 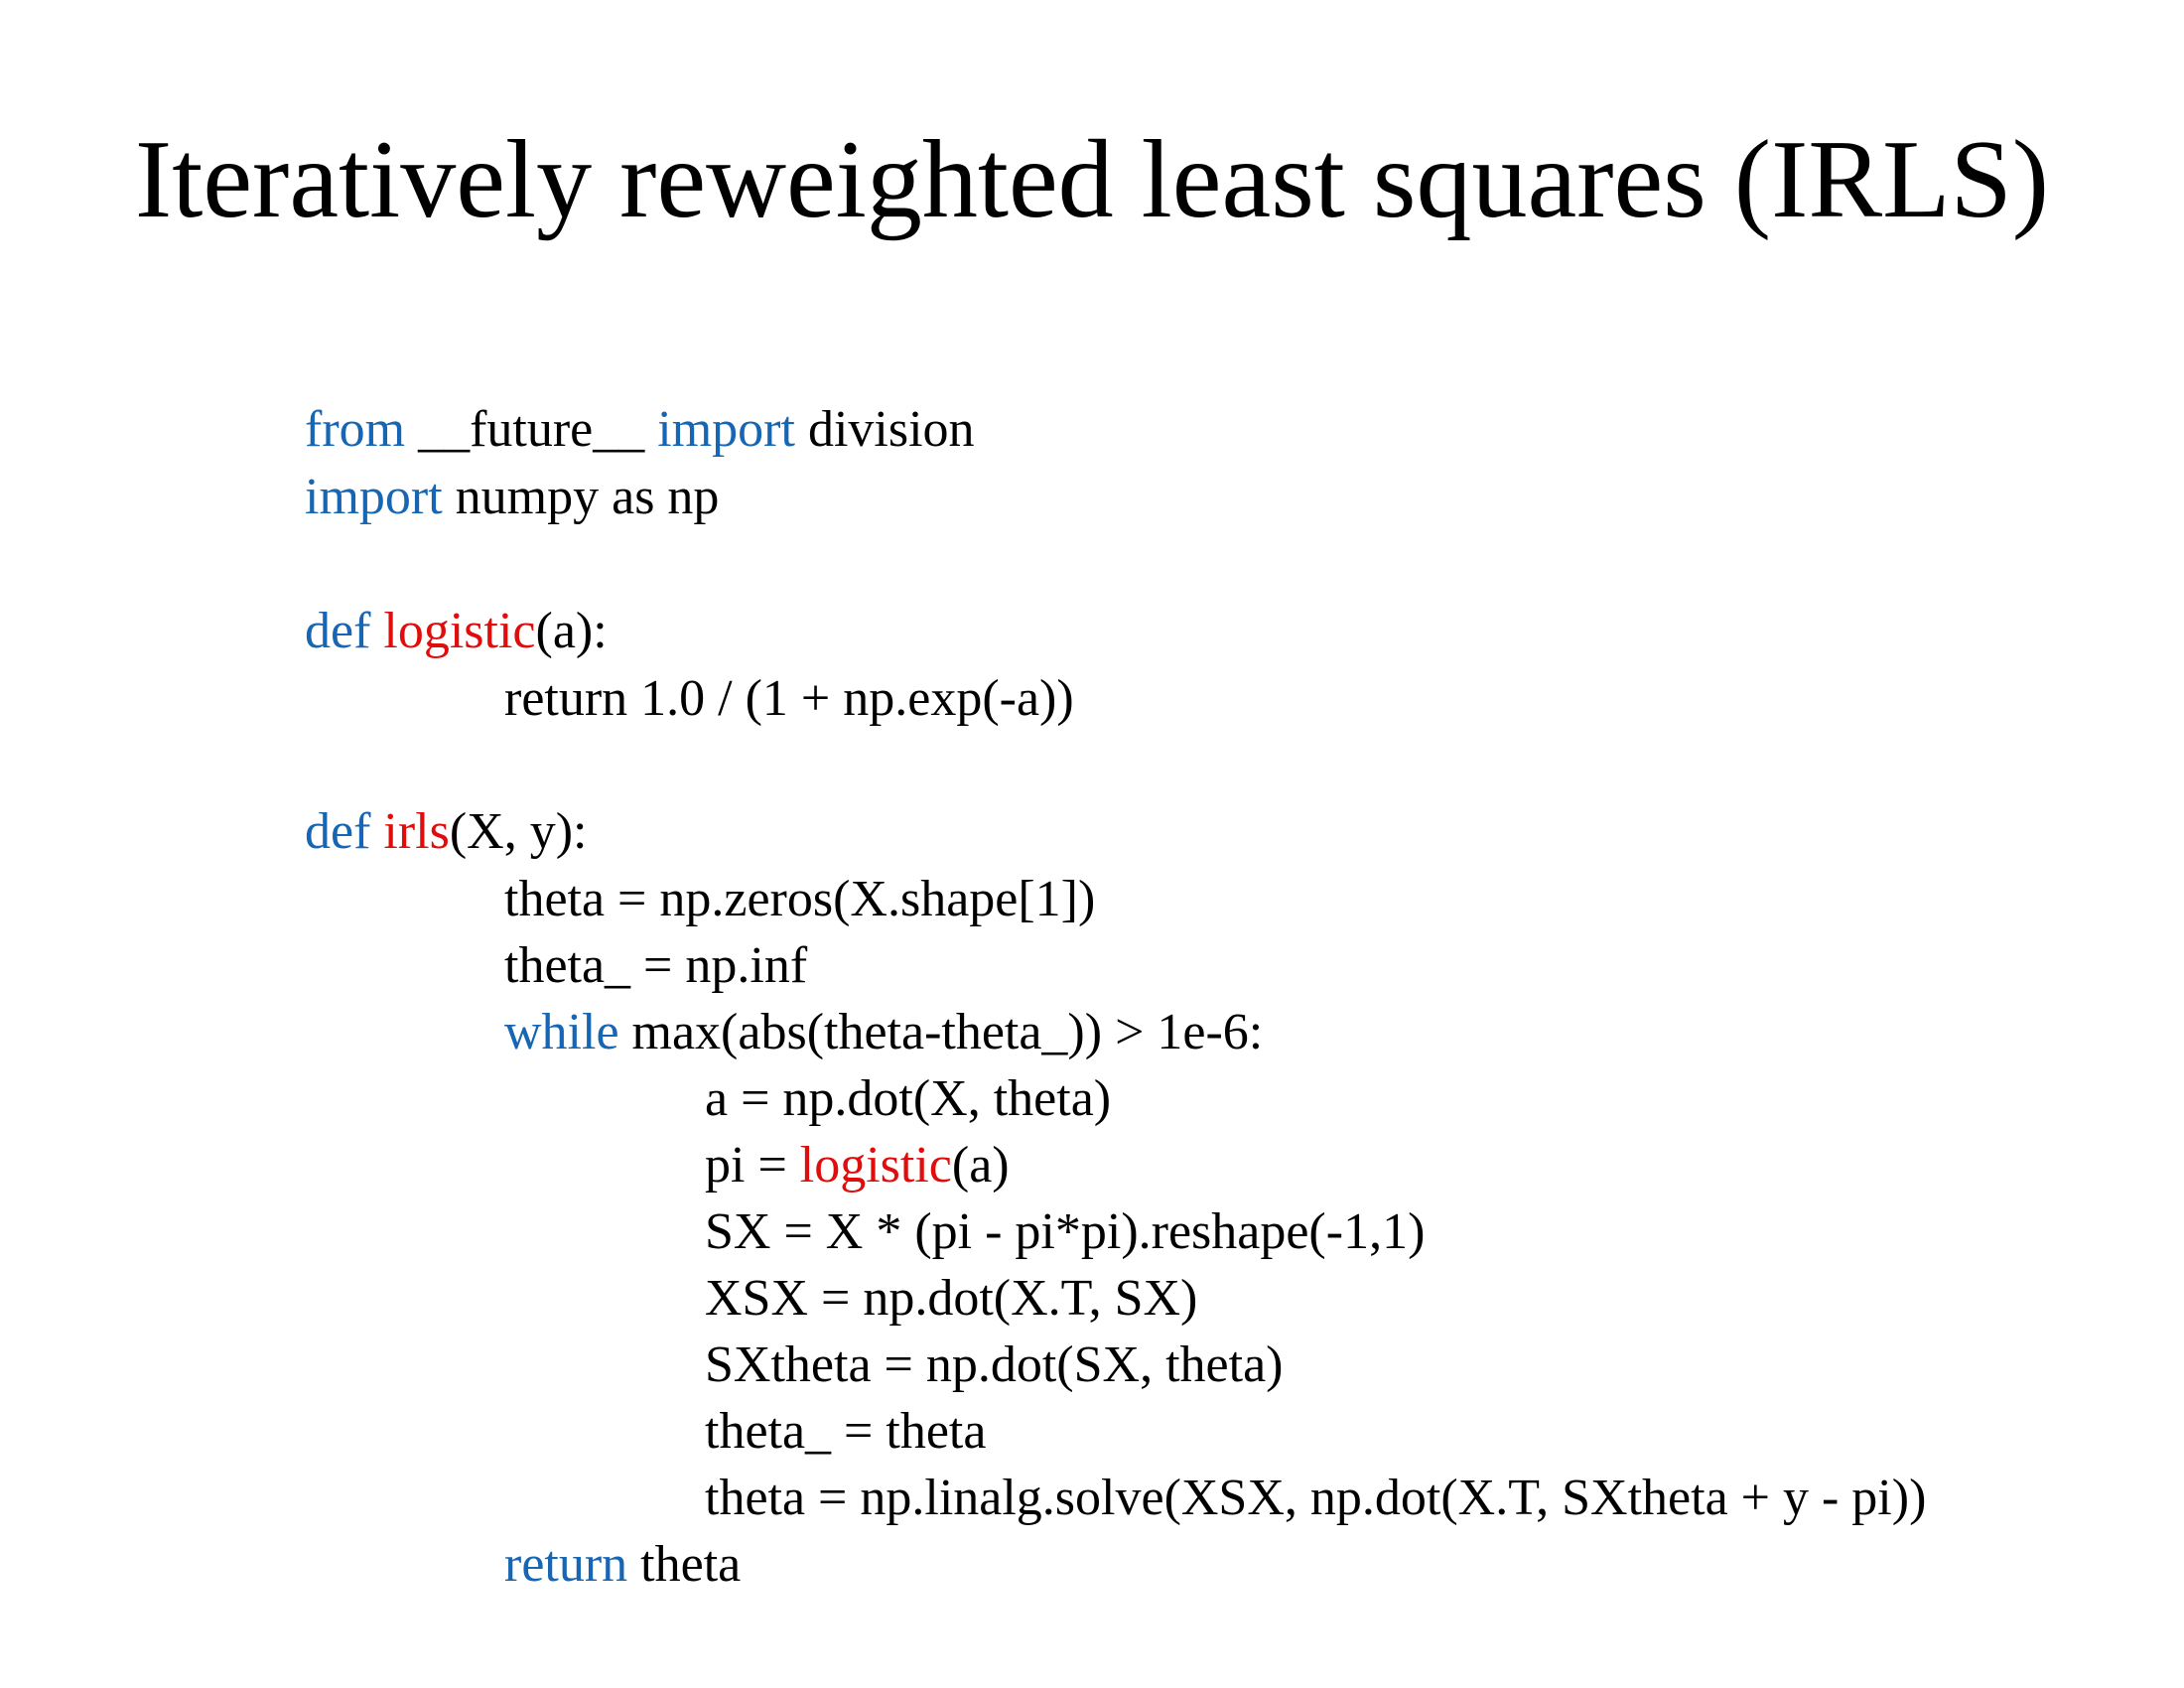 What do you see at coordinates (581, 497) in the screenshot?
I see `code-text: numpy as np` at bounding box center [581, 497].